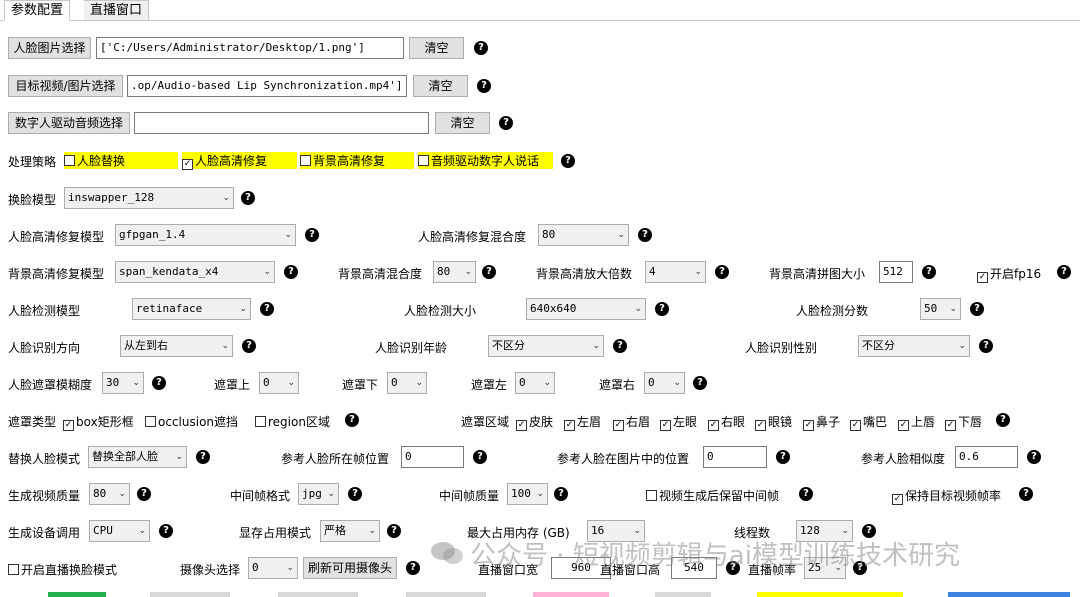 Image resolution: width=1080 pixels, height=597 pixels. What do you see at coordinates (279, 383) in the screenshot?
I see `mask-top-select: 0 ⌄` at bounding box center [279, 383].